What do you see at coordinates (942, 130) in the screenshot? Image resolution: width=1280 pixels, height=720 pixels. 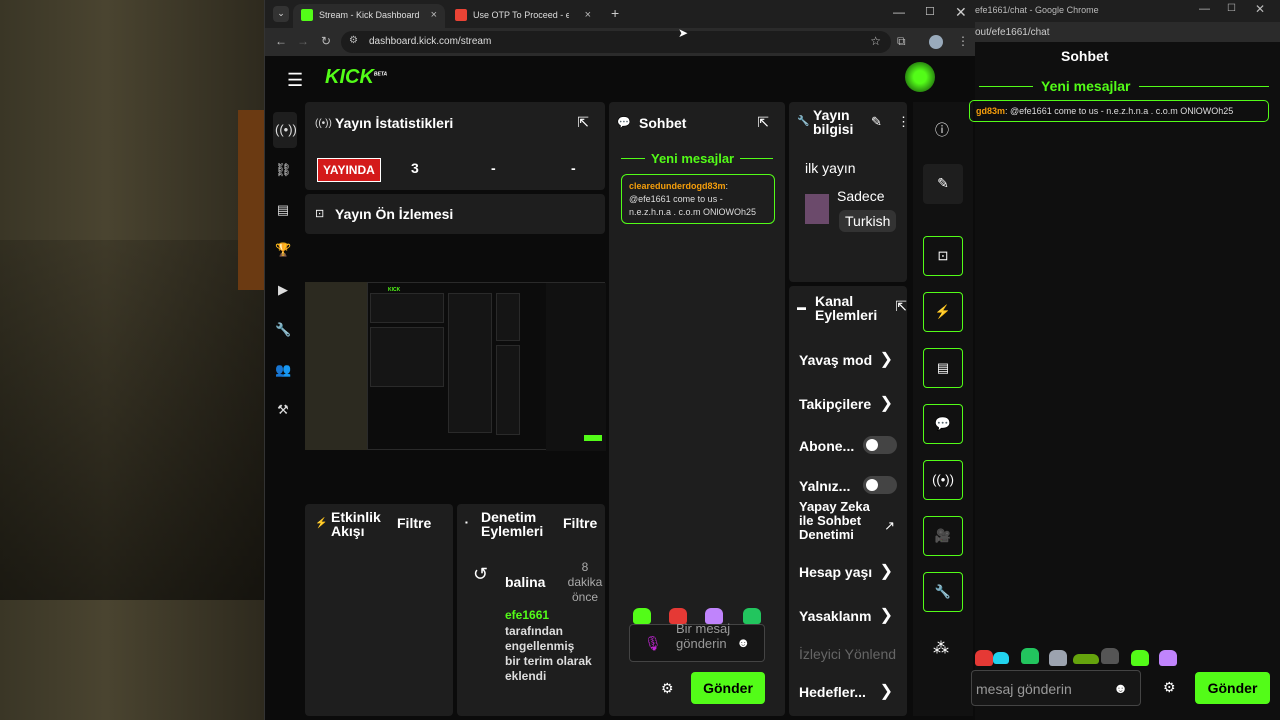 I see `info-icon: ⓘ` at bounding box center [942, 130].